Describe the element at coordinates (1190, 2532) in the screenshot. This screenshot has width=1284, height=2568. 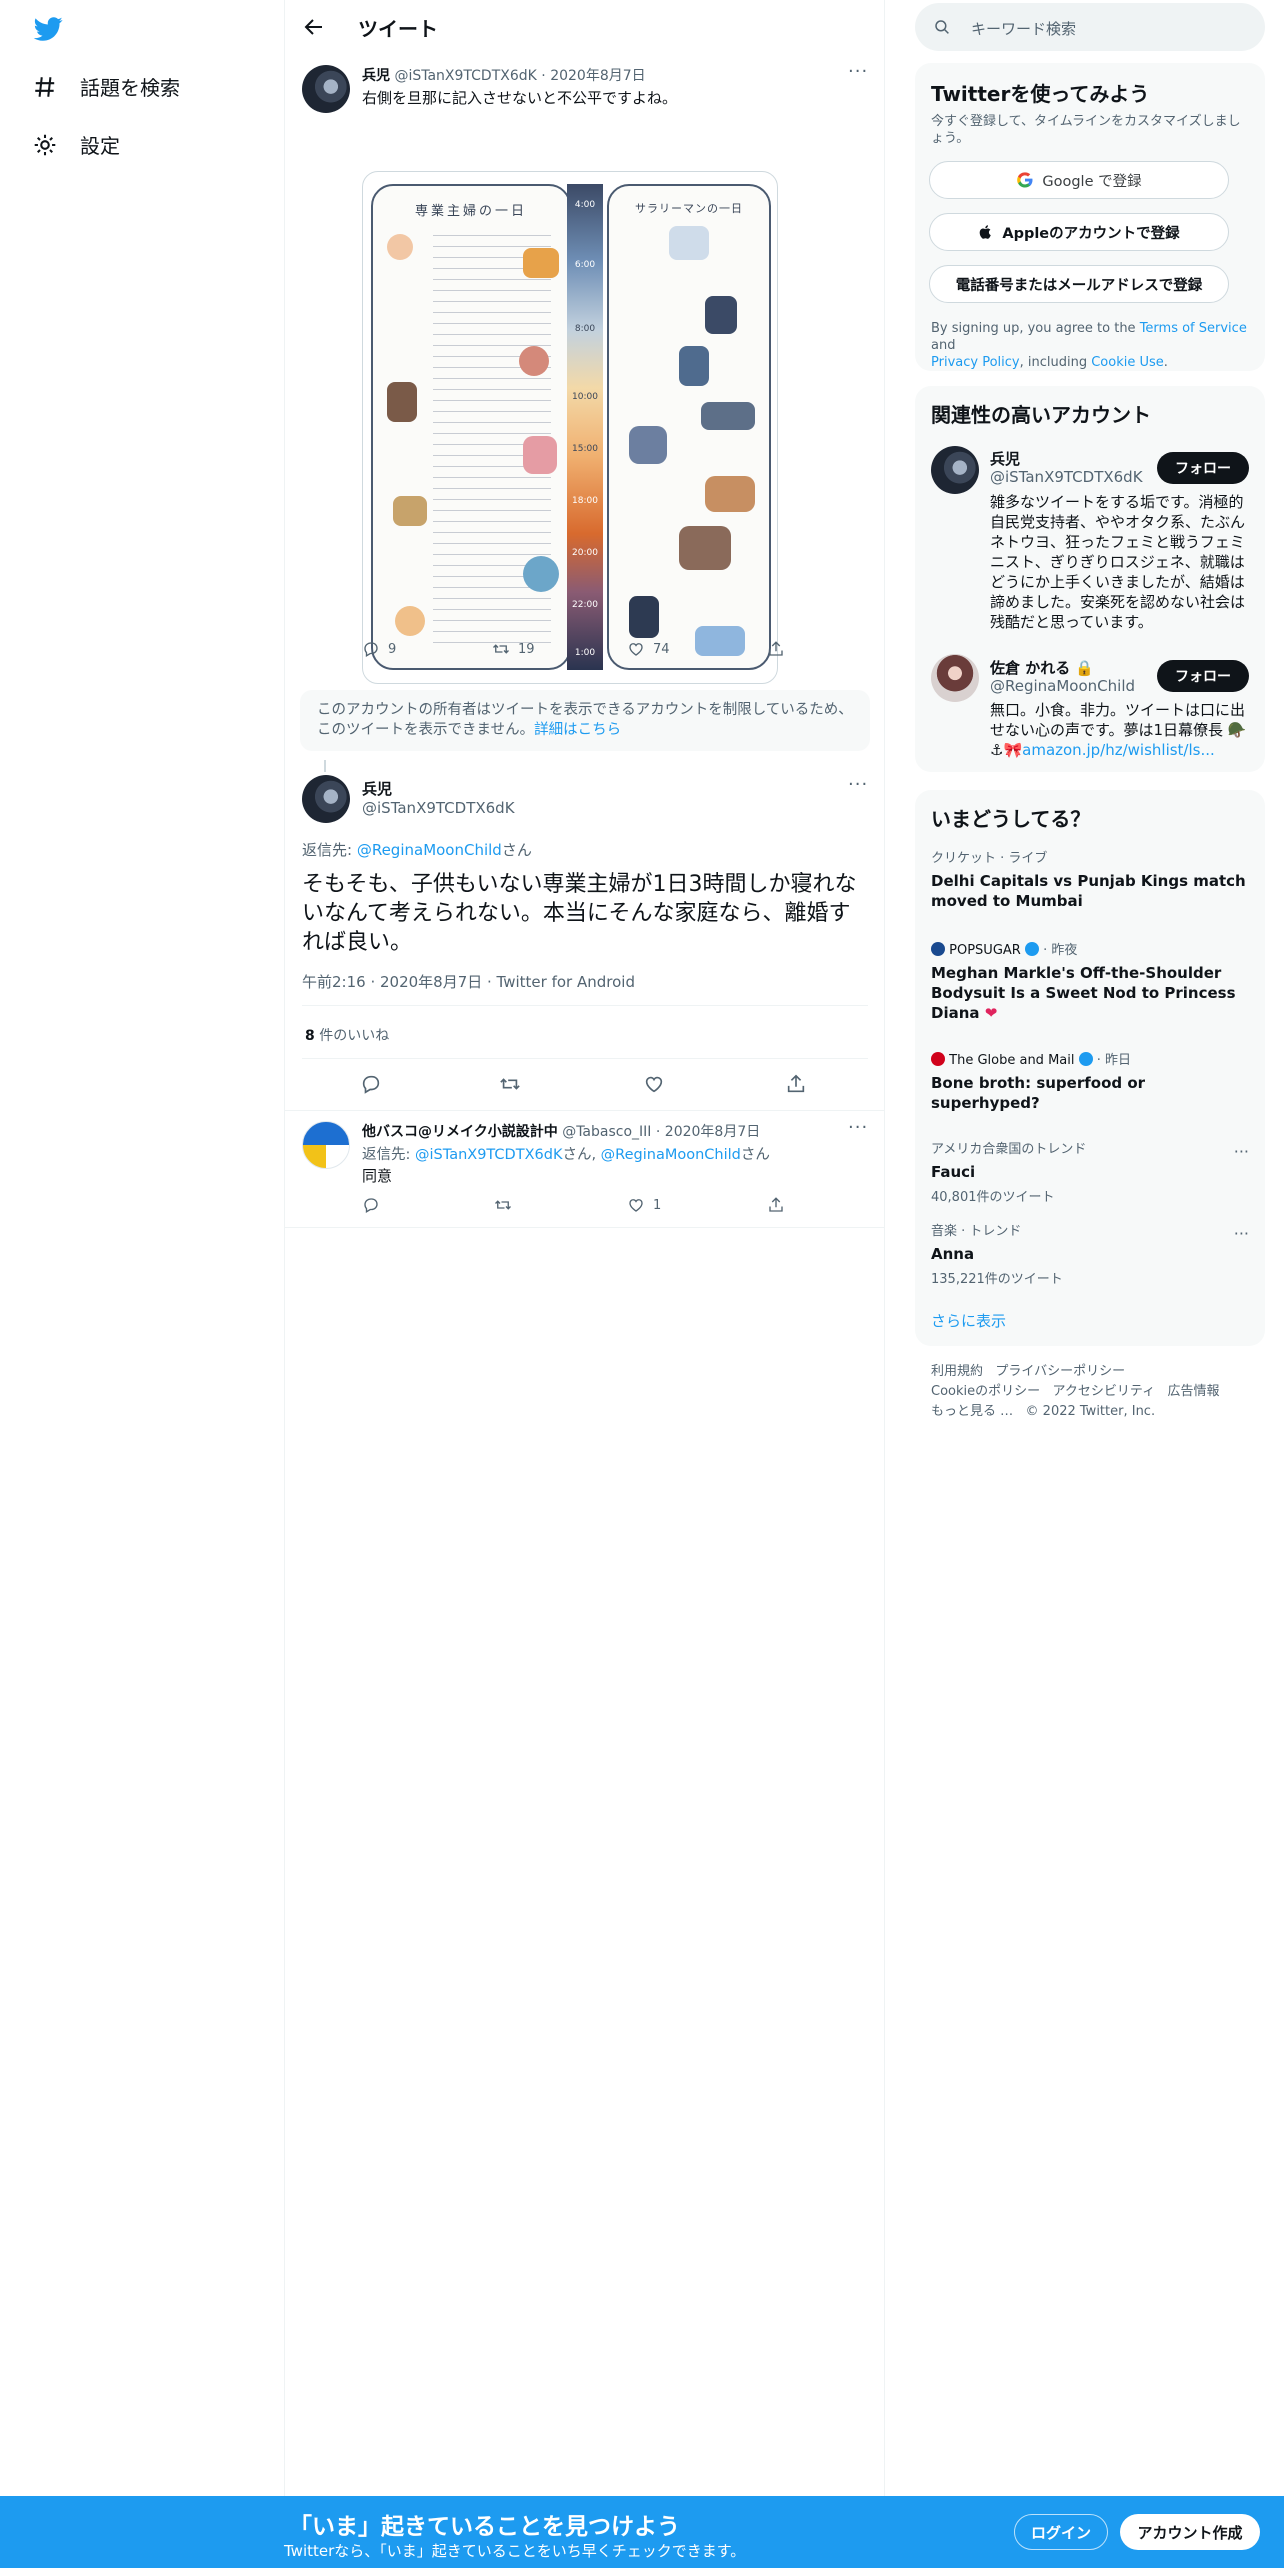
I see `signup-button: アカウント作成` at that location.